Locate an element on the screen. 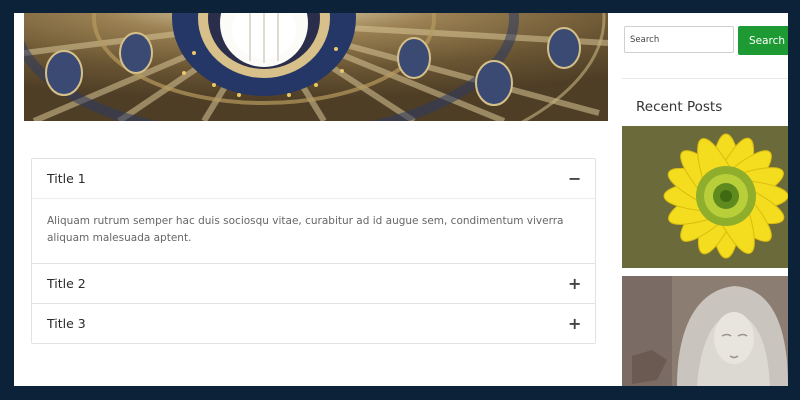 The width and height of the screenshot is (800, 400). recent-post-thumbnail-flower is located at coordinates (705, 197).